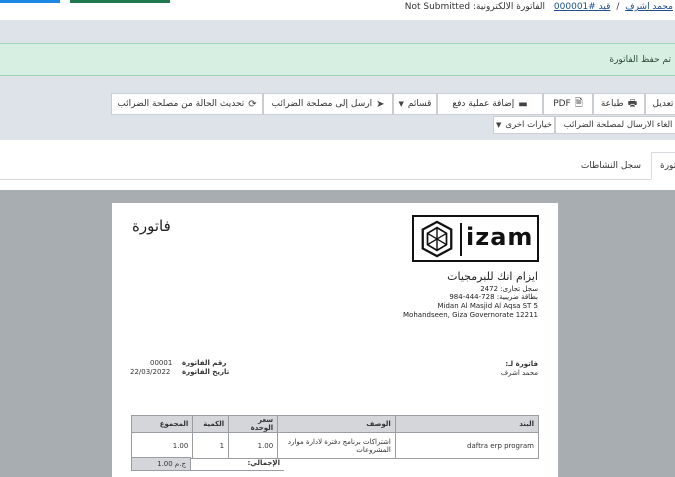  What do you see at coordinates (161, 464) in the screenshot?
I see `invoice-total-value: 1.00 ج.م` at bounding box center [161, 464].